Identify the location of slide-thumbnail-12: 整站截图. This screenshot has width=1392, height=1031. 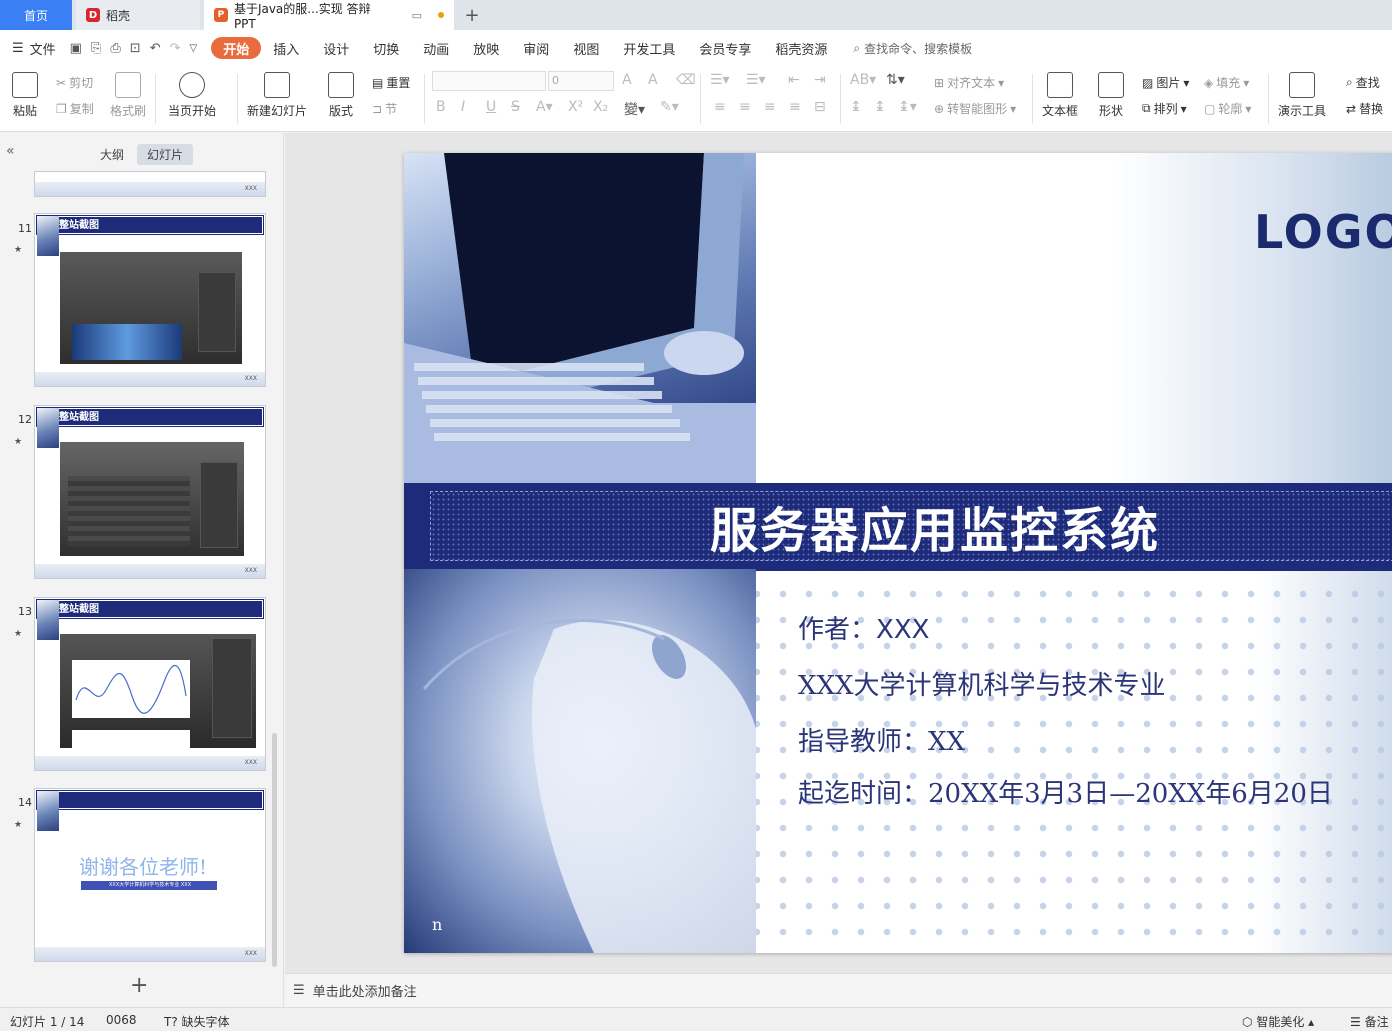
(150, 492).